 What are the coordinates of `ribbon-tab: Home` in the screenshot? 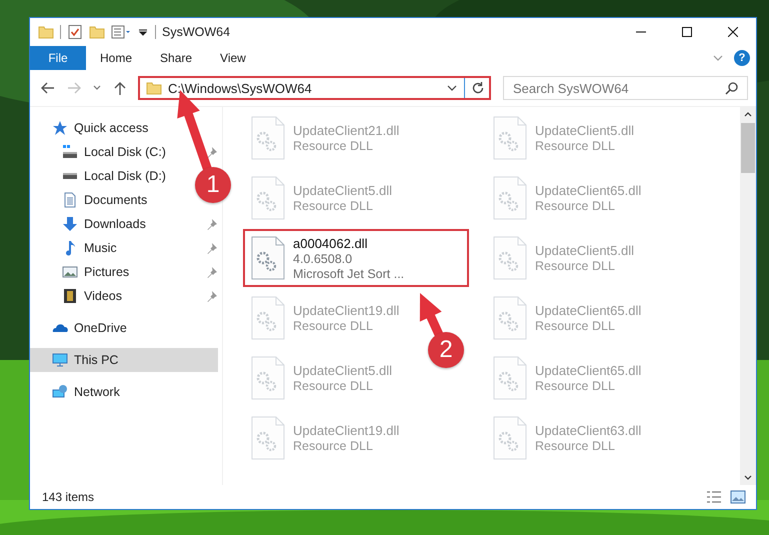 It's located at (116, 58).